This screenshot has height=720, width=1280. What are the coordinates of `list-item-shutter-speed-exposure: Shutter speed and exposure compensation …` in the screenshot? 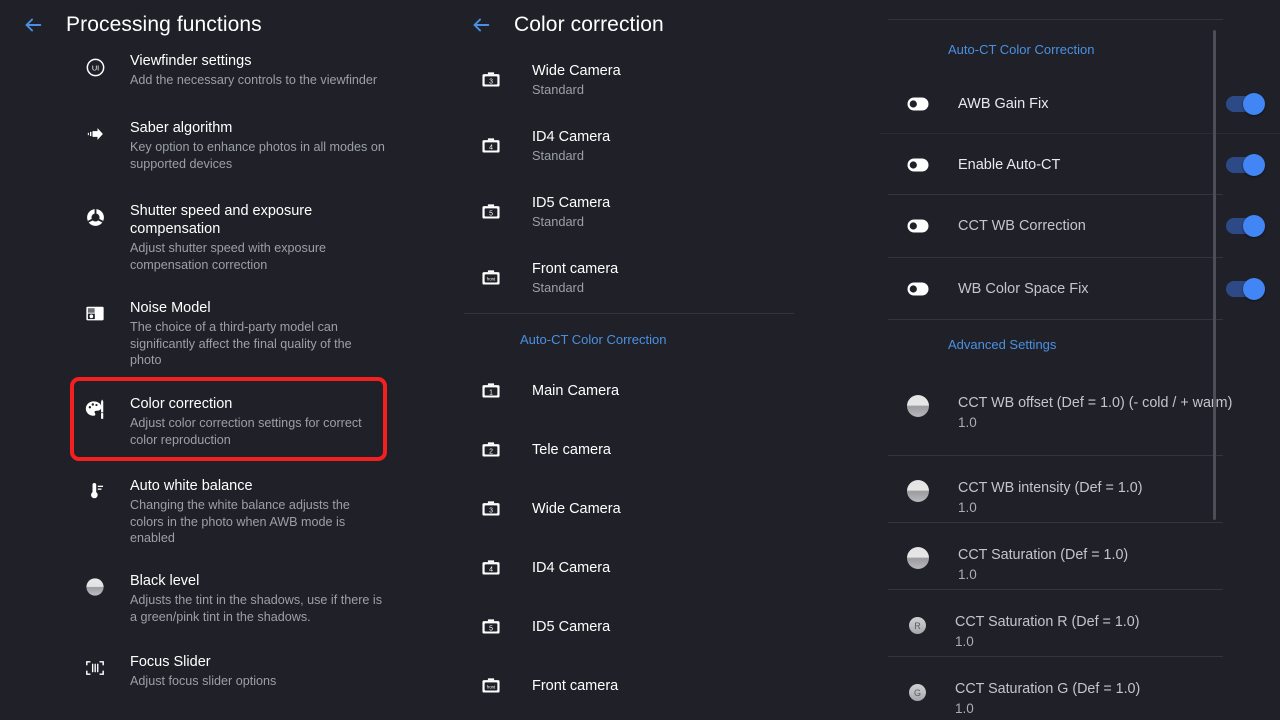 It's located at (226, 237).